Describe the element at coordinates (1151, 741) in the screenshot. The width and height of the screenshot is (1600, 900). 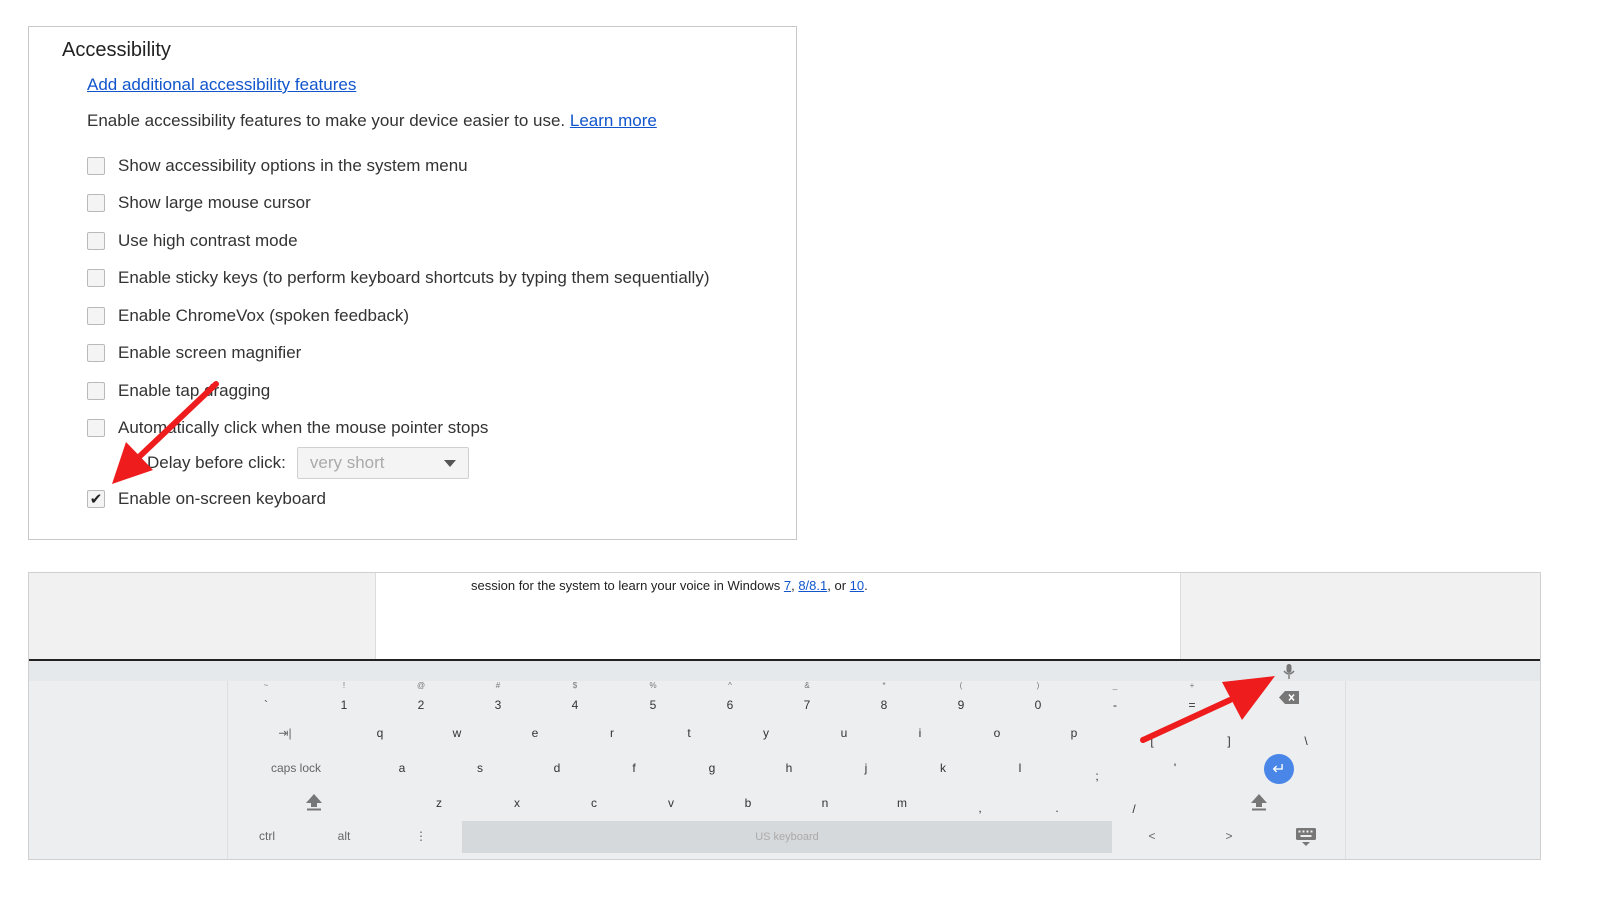
I see `key-bracket-left: [` at that location.